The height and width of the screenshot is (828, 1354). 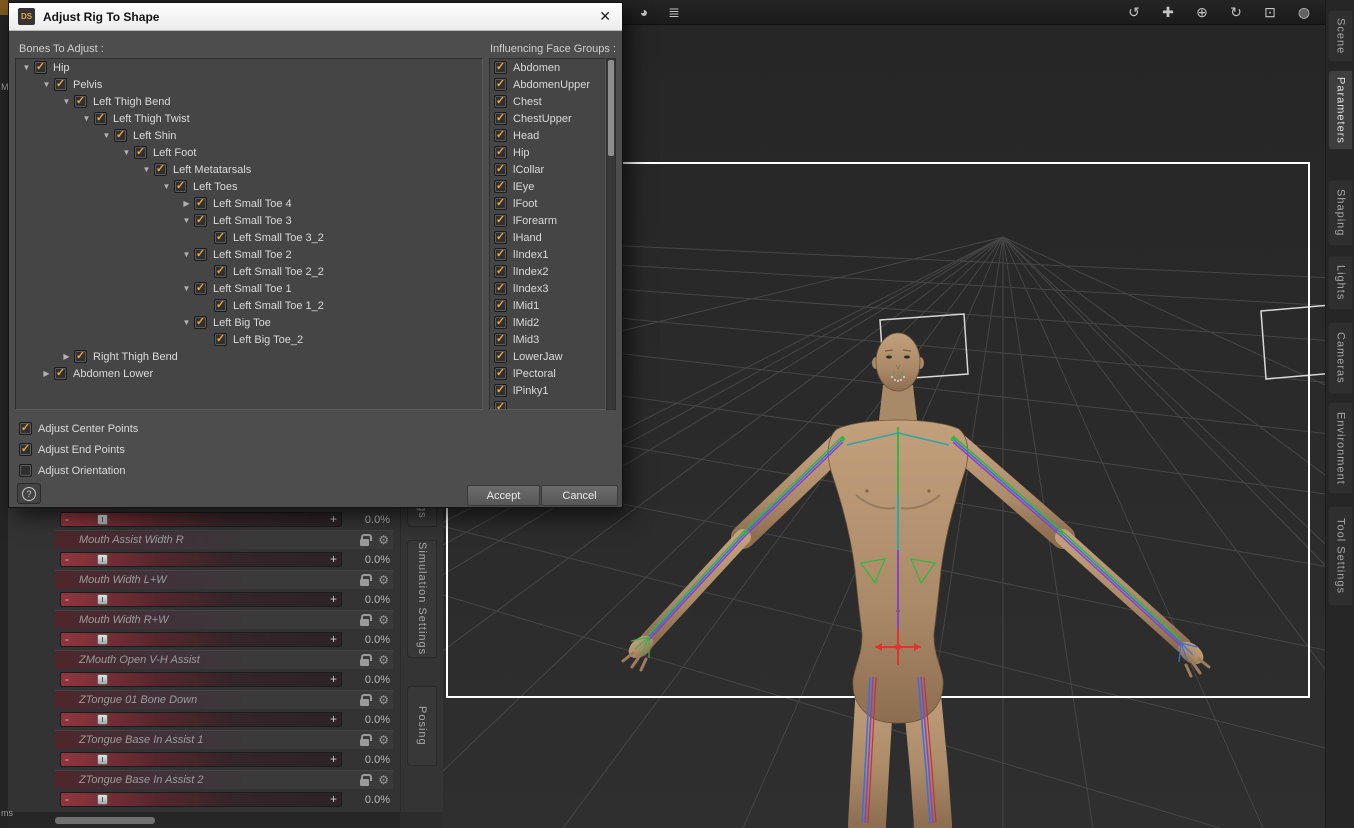 What do you see at coordinates (547, 135) in the screenshot?
I see `face-group-item: ✓ Head` at bounding box center [547, 135].